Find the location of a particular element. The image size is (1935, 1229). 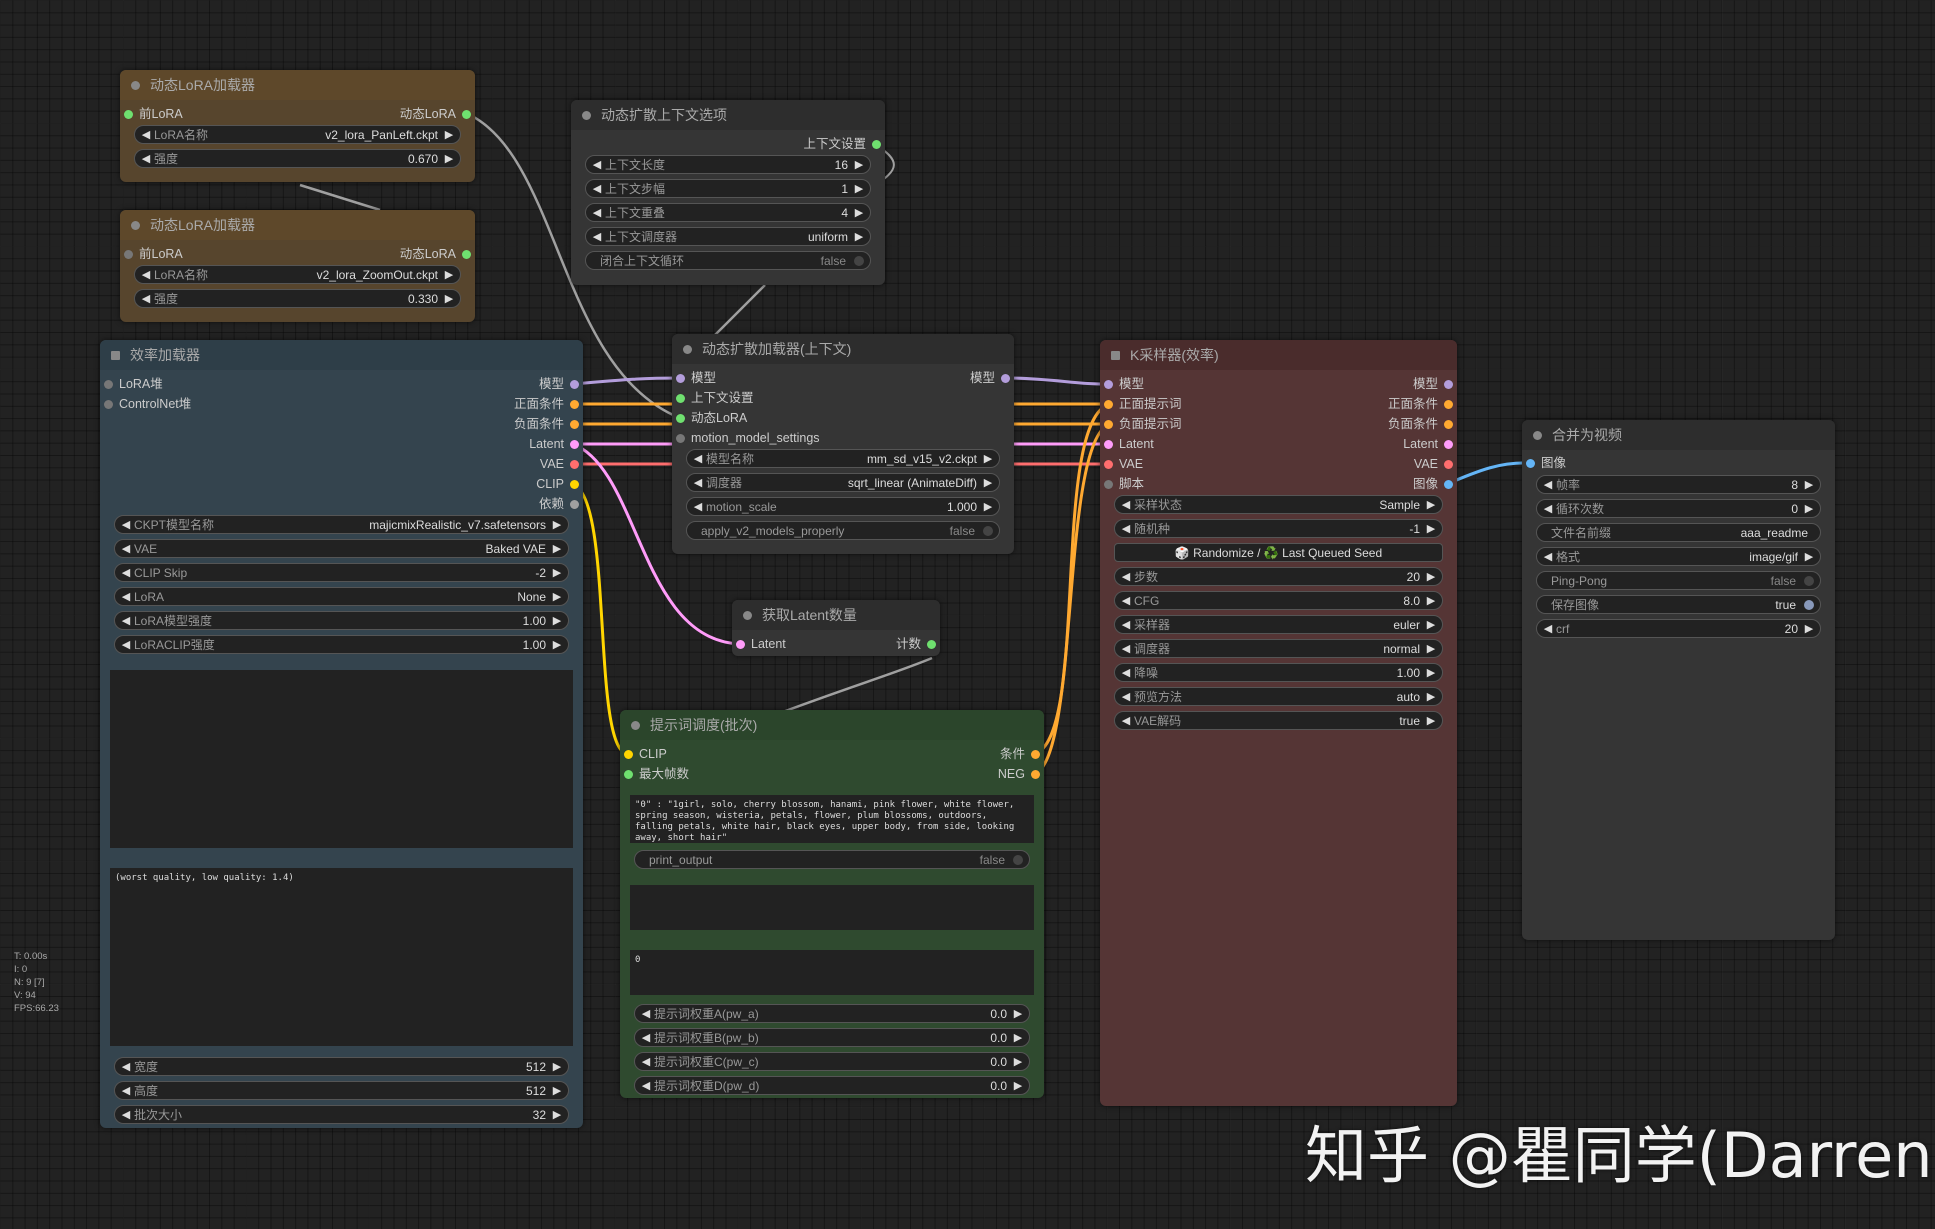

node-title: 动态扩散加载器(上下文) is located at coordinates (843, 349).